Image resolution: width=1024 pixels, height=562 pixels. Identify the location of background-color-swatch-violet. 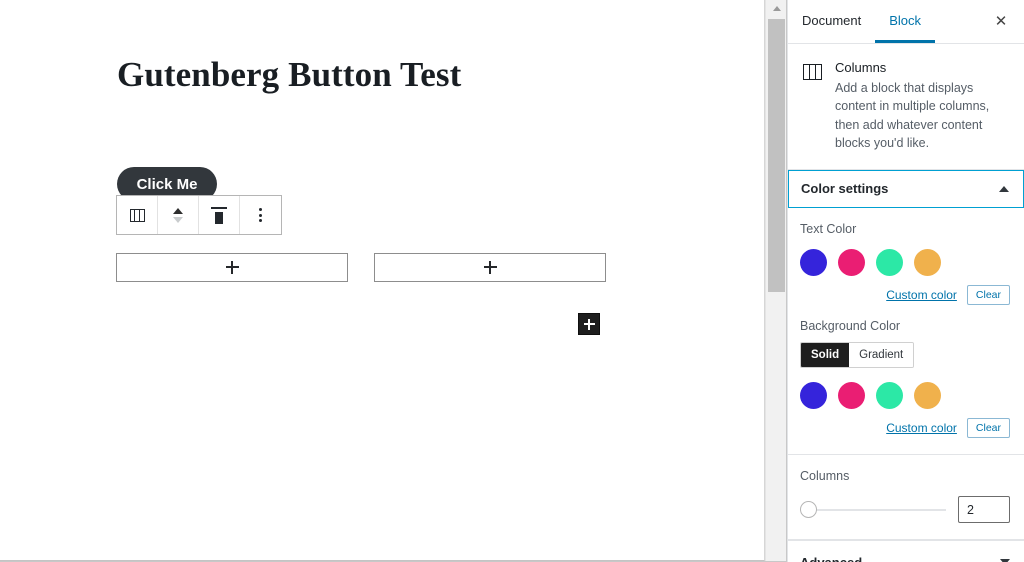
(813, 396).